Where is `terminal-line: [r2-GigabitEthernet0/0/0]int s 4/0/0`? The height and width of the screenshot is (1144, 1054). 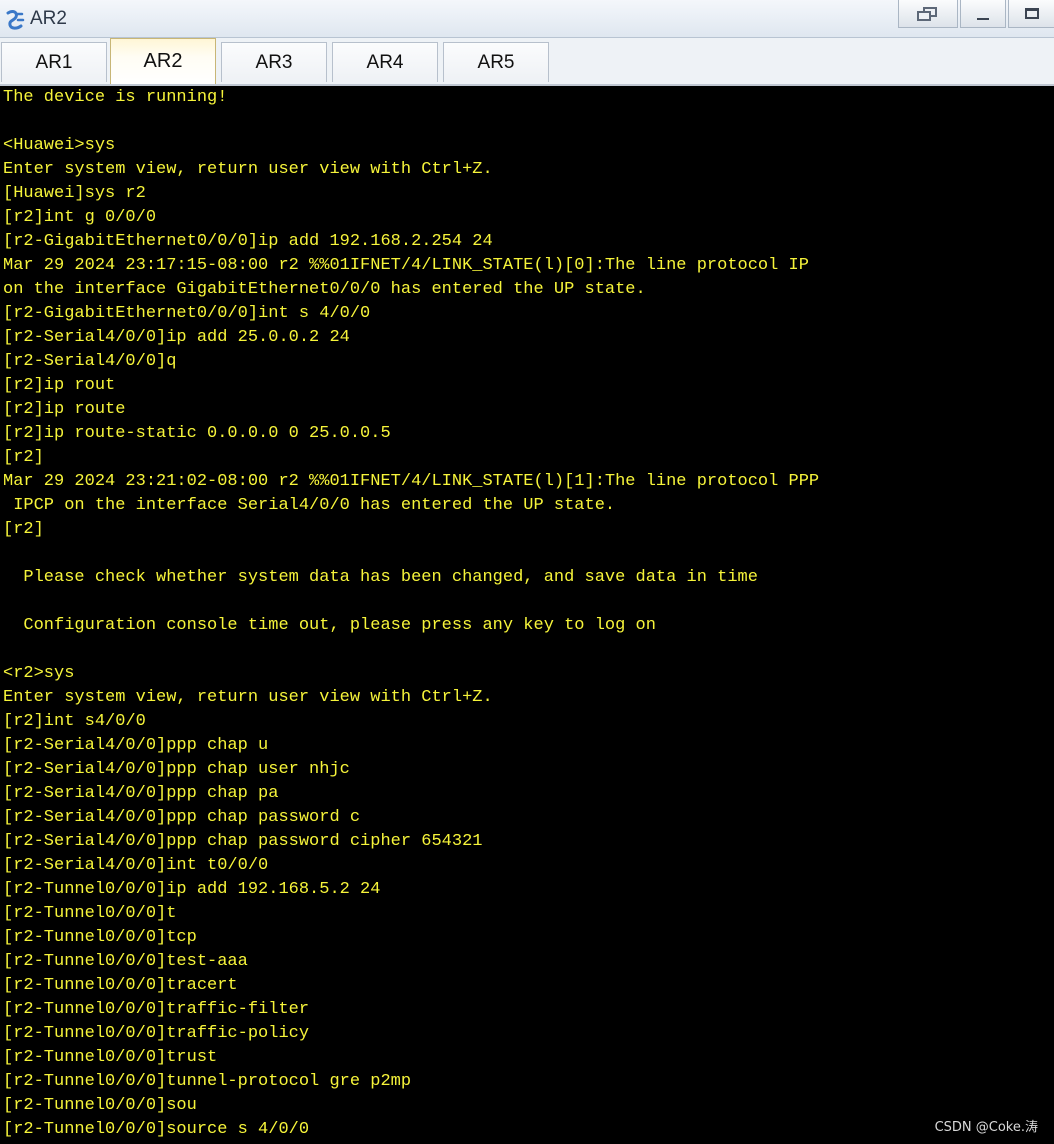 terminal-line: [r2-GigabitEthernet0/0/0]int s 4/0/0 is located at coordinates (187, 313).